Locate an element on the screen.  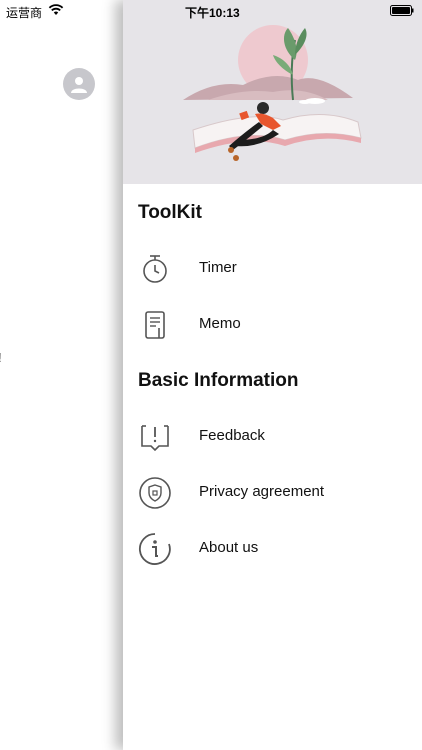
menu-item-memo: Memo is located at coordinates (272, 324).